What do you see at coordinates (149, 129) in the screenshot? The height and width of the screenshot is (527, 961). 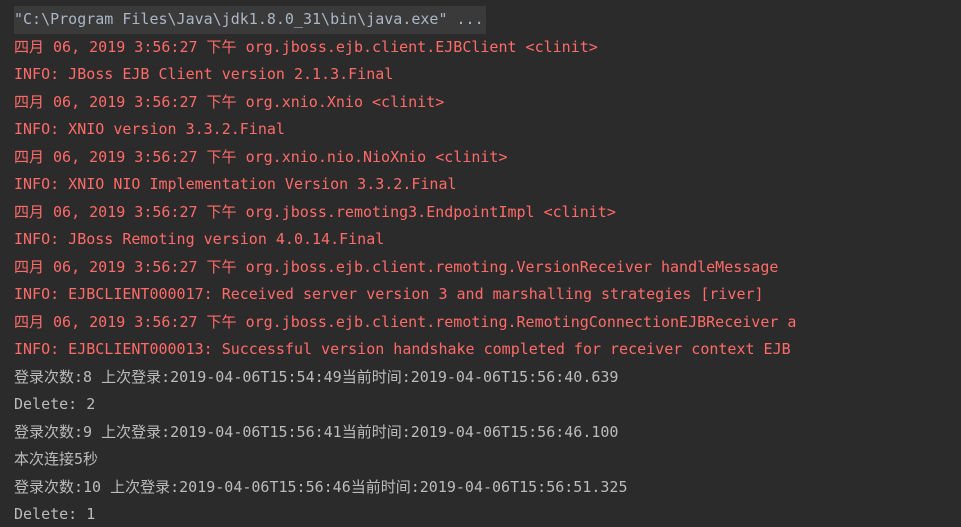 I see `console-line: INFO: XNIO version 3.3.2.Final` at bounding box center [149, 129].